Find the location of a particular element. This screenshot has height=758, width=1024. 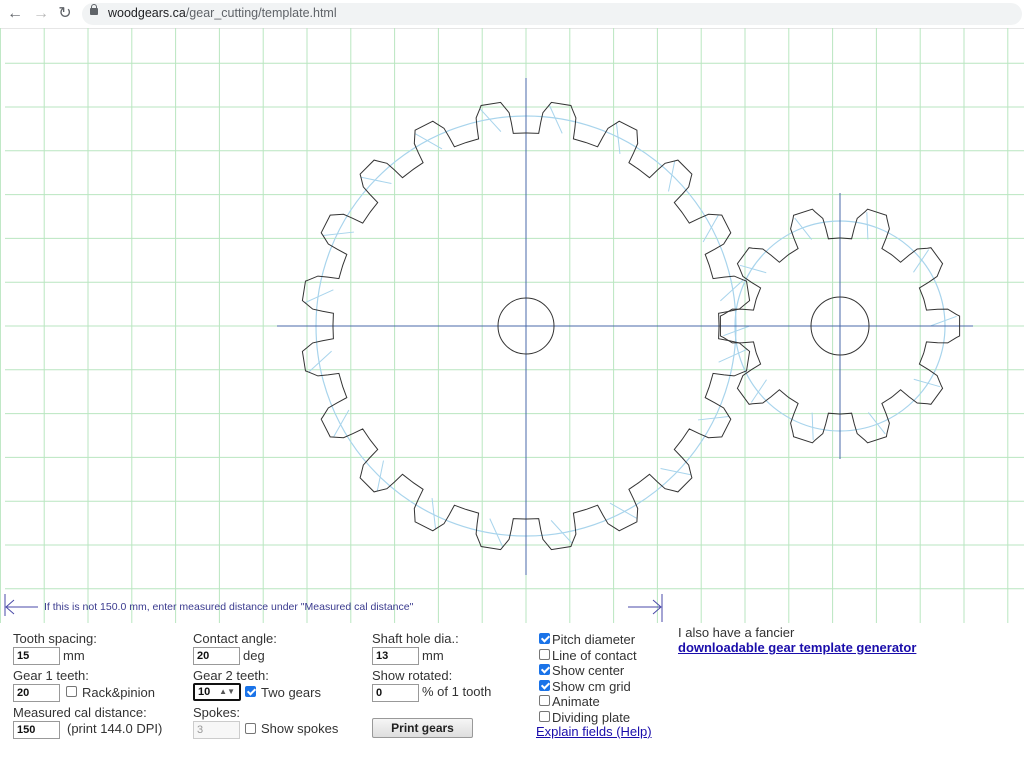

rack-pinion-checkbox is located at coordinates (71, 691).